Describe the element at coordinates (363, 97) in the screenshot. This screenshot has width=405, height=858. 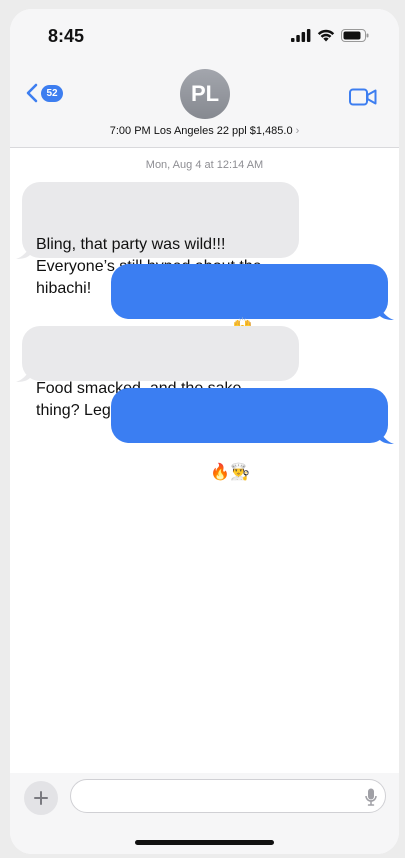
I see `video-camera-icon` at that location.